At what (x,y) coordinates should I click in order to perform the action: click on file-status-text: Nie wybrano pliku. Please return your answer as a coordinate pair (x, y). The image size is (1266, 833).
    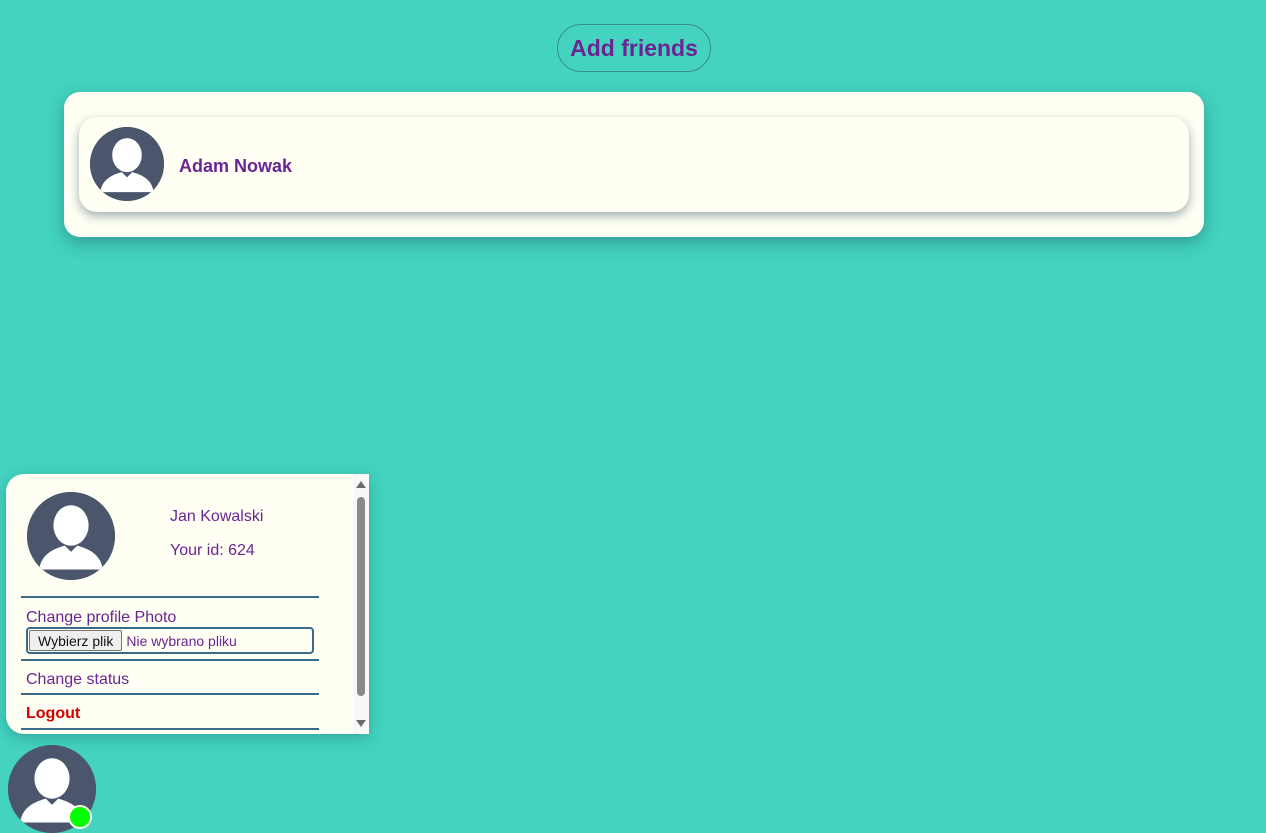
    Looking at the image, I should click on (181, 640).